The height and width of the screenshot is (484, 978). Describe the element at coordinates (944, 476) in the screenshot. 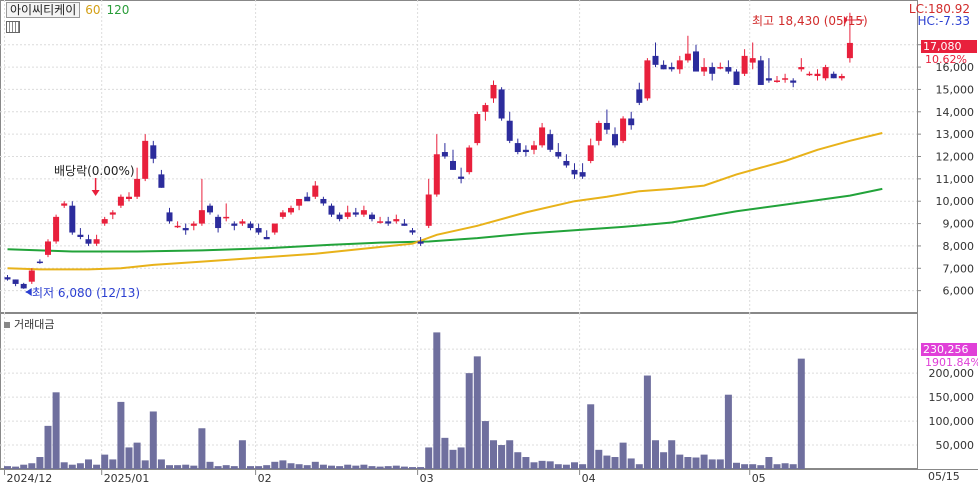

I see `latest-date-label: 05/15` at that location.